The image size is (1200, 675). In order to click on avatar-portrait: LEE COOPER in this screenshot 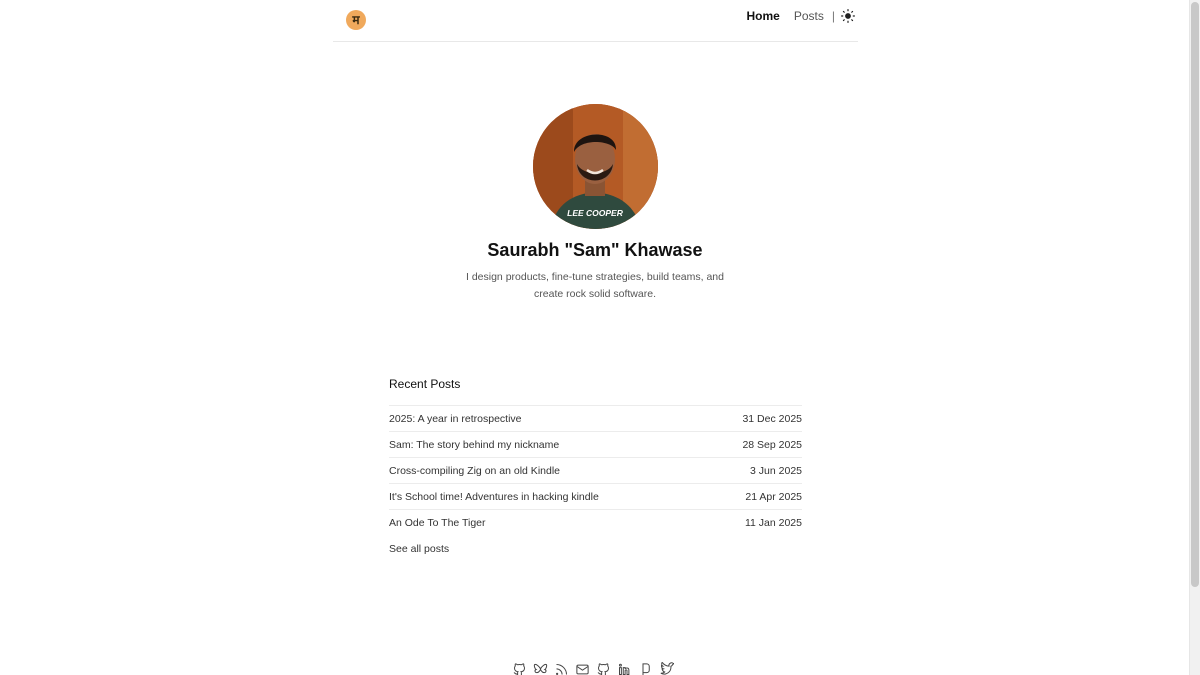, I will do `click(595, 166)`.